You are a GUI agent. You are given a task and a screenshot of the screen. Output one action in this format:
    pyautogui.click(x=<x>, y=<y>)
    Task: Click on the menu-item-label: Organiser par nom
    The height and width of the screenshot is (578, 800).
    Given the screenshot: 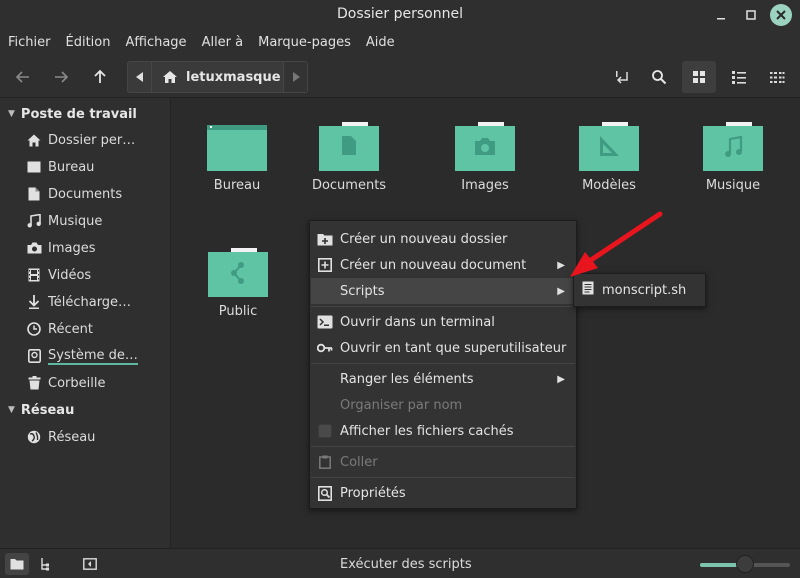 What is the action you would take?
    pyautogui.click(x=401, y=405)
    